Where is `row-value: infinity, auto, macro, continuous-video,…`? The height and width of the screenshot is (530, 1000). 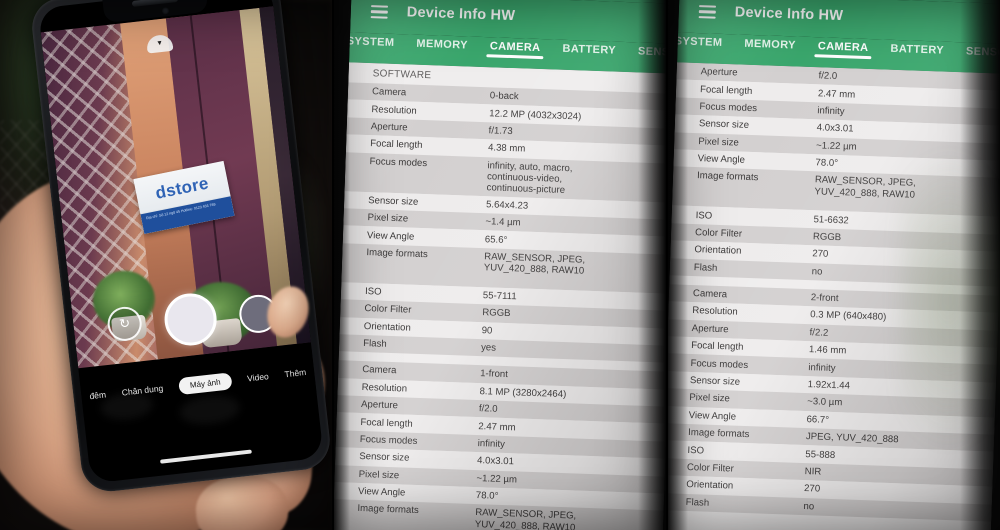
row-value: infinity, auto, macro, continuous-video,… is located at coordinates (529, 178).